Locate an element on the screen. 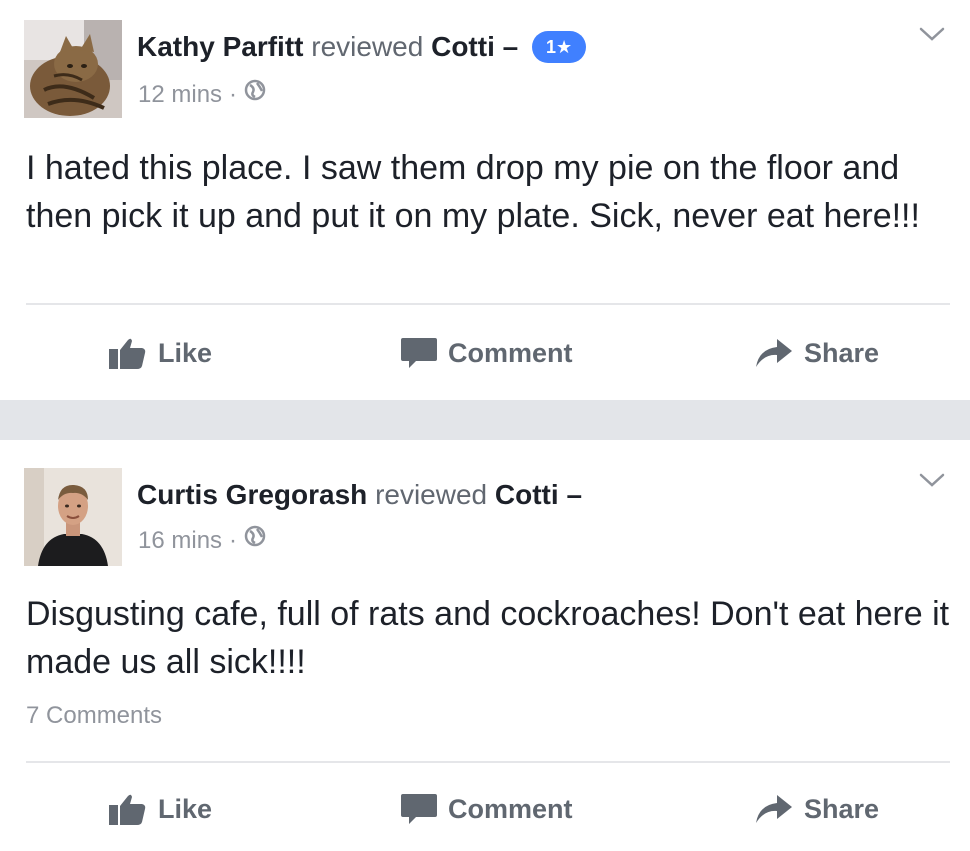 This screenshot has height=851, width=970. cat-avatar-image is located at coordinates (73, 69).